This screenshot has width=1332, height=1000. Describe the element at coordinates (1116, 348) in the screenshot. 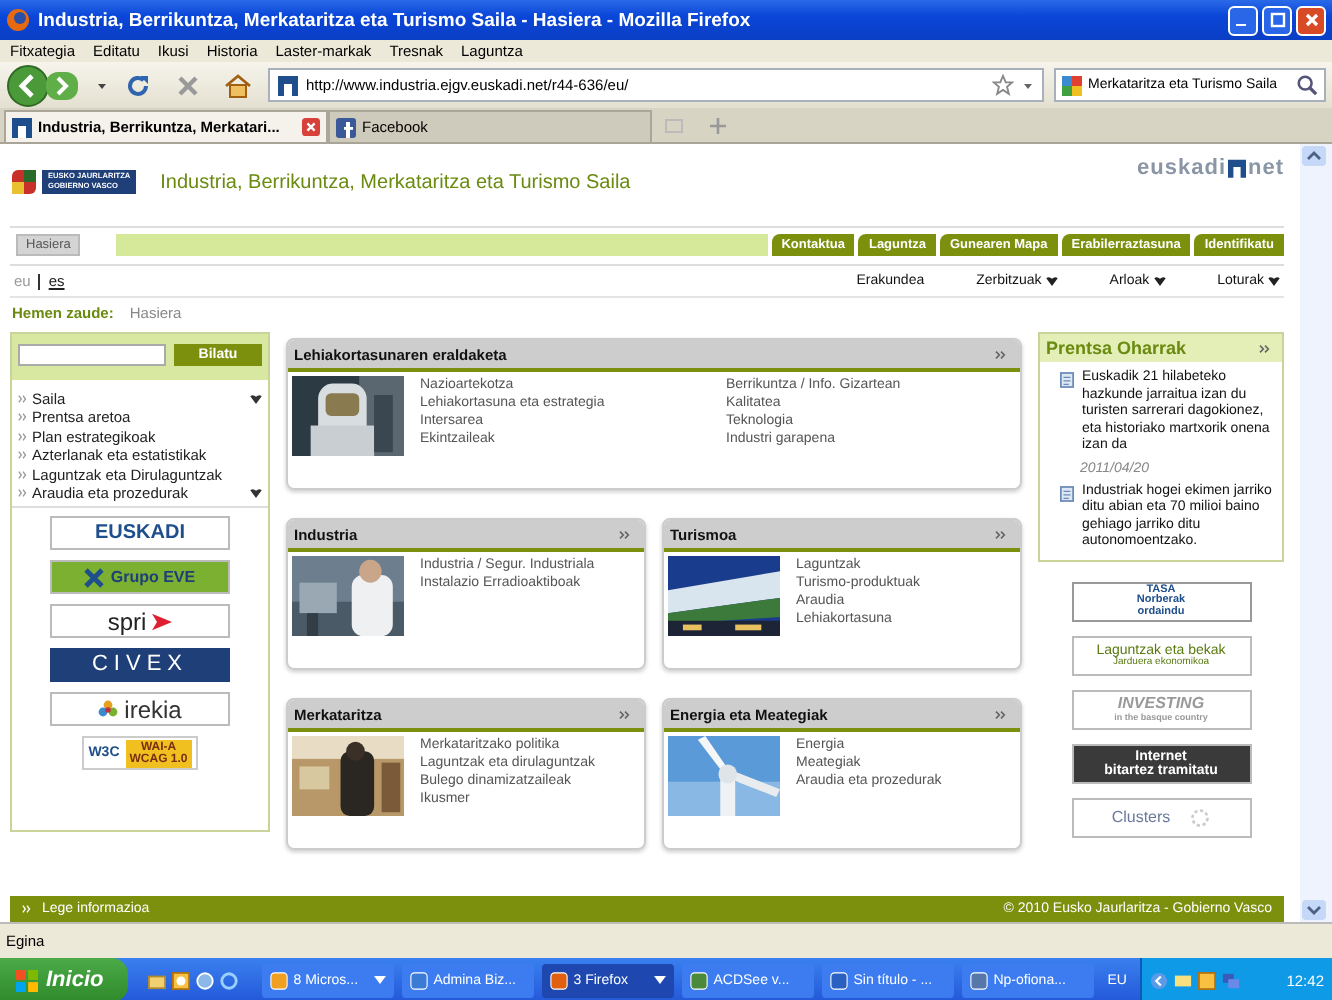

I see `press-title: Prentsa Oharrak` at that location.